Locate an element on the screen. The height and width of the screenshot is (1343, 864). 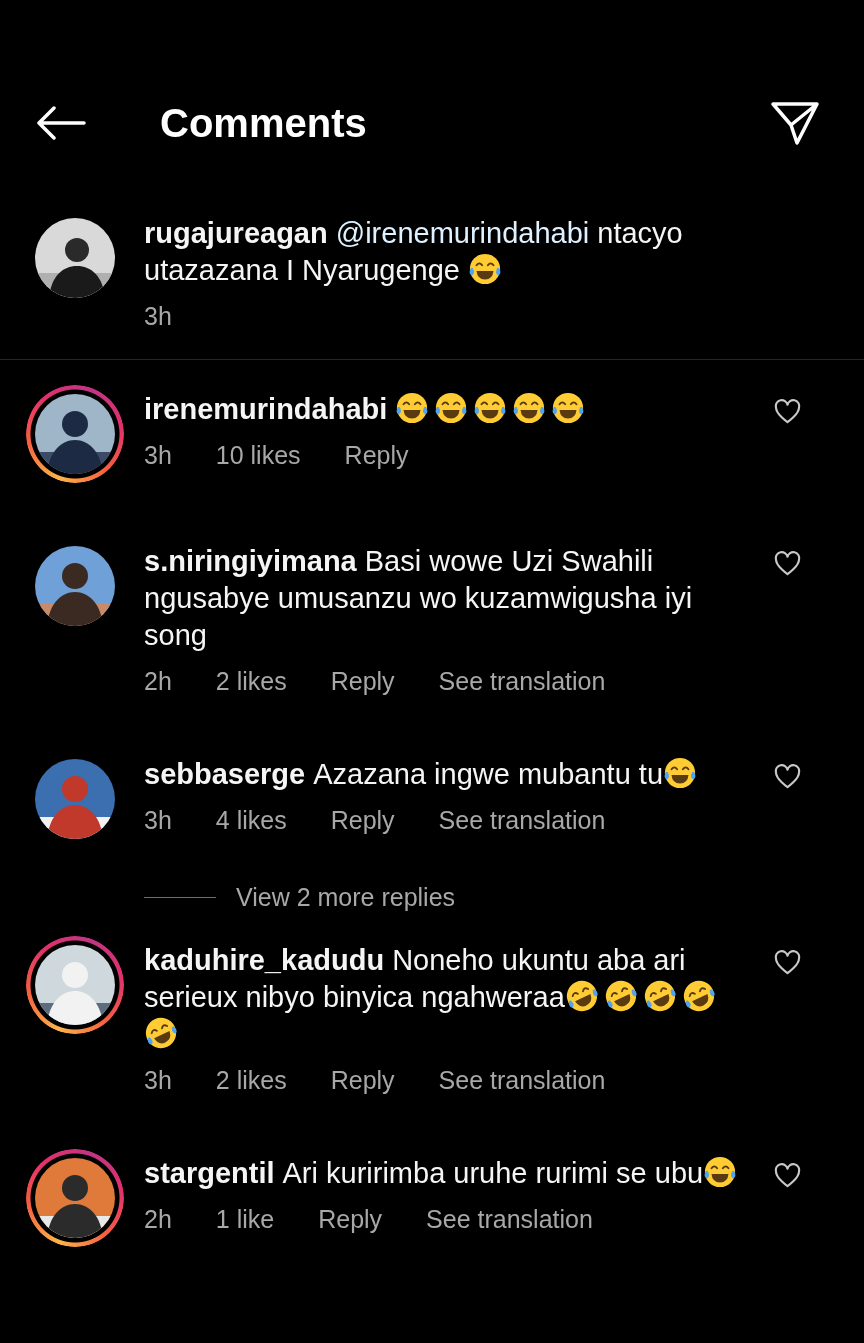
comment-text: irenemurindahabi is located at coordinates (444, 409).